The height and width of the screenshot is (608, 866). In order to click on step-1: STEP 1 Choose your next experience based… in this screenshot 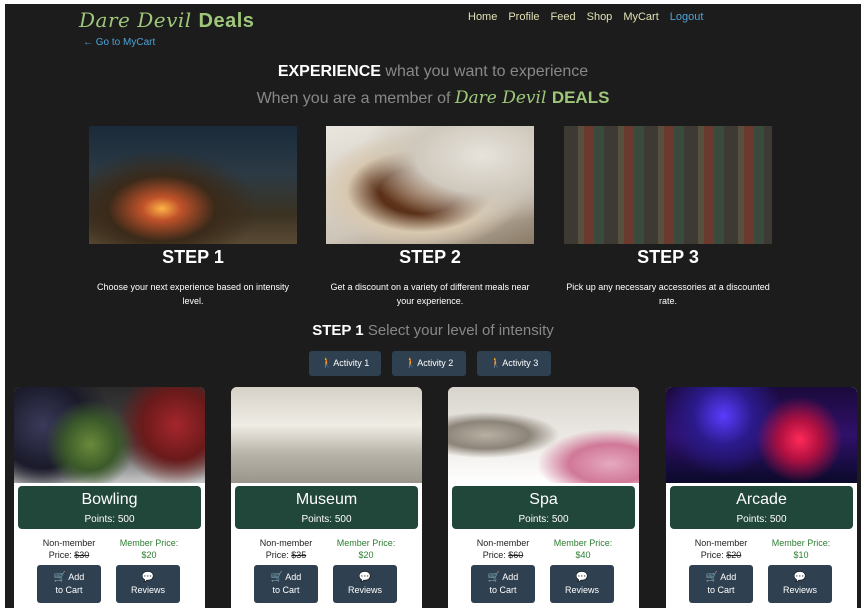, I will do `click(193, 217)`.